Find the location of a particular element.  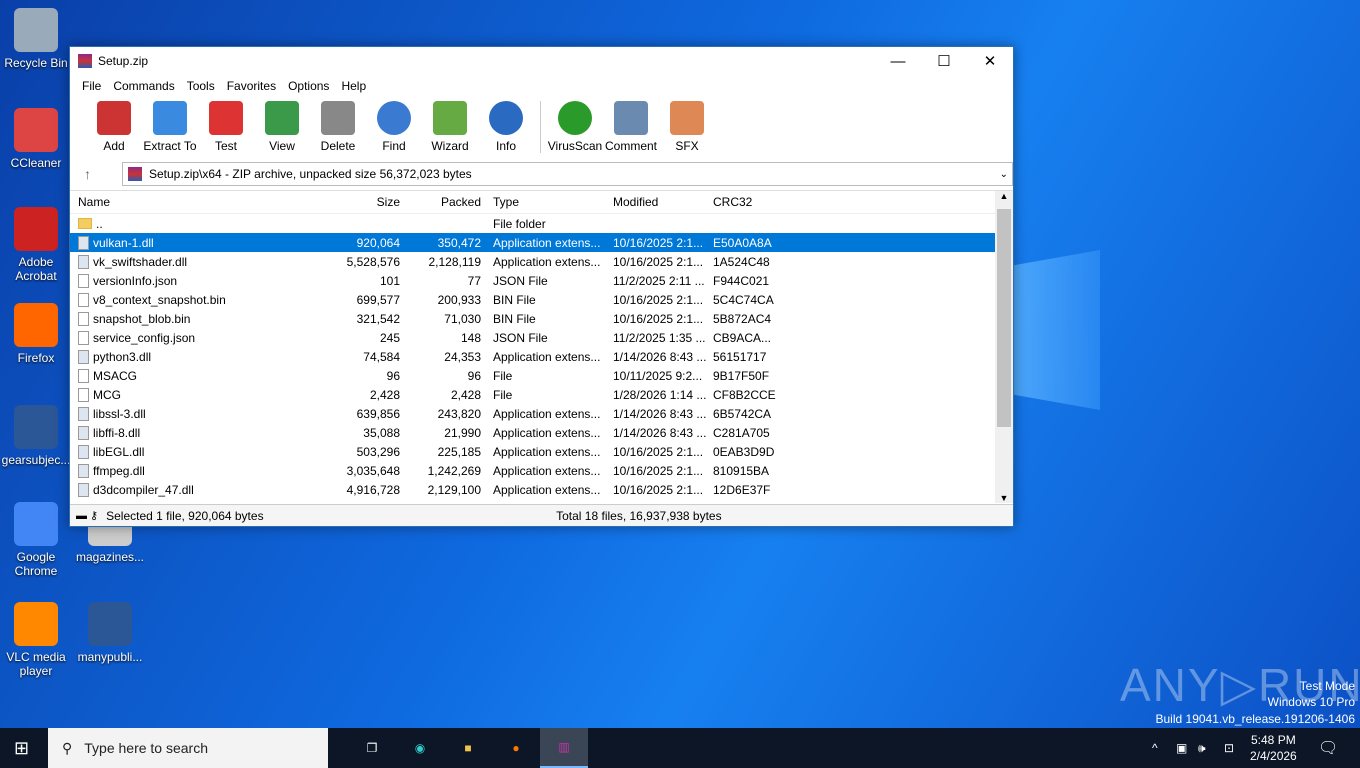

sfx-button: SFX is located at coordinates (687, 125).